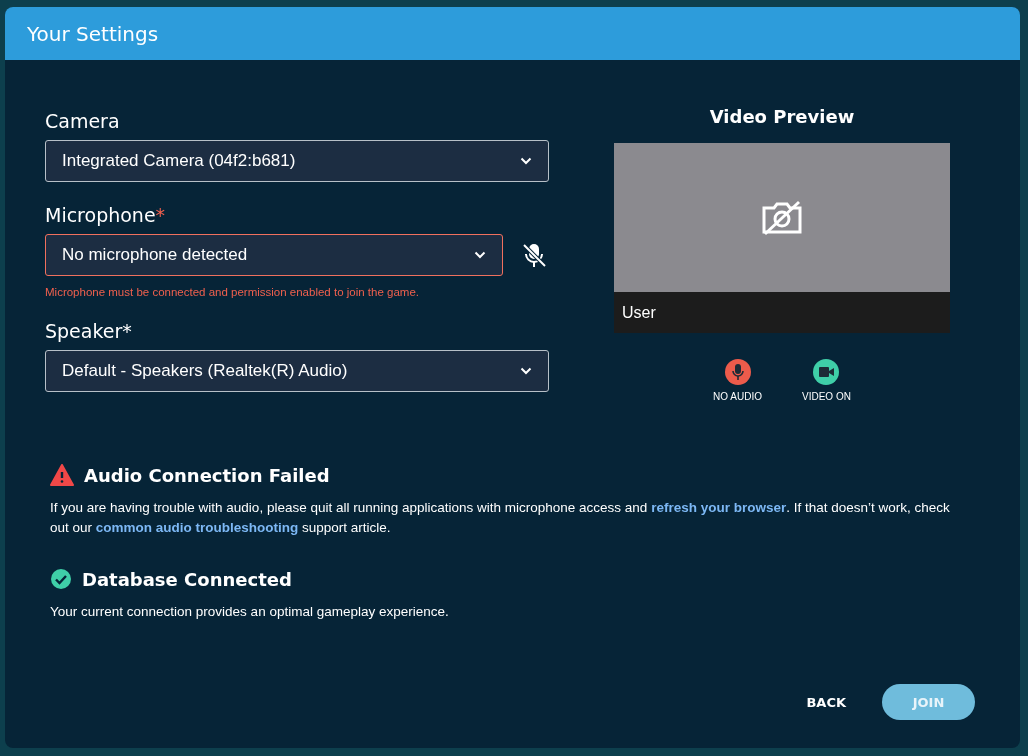 The width and height of the screenshot is (1028, 756). I want to click on error-message: Microphone must be connected and permission enabled to join the game., so click(232, 292).